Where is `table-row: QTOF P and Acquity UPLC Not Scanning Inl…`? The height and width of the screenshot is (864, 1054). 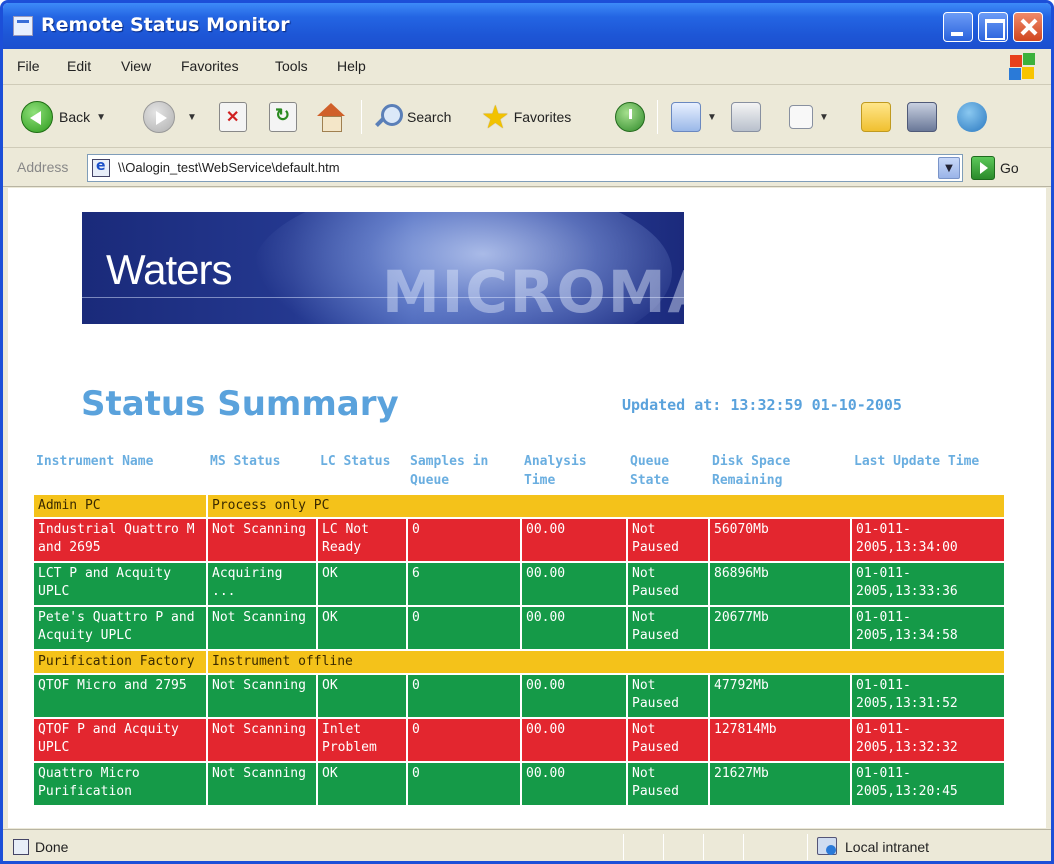
table-row: QTOF P and Acquity UPLC Not Scanning Inl… is located at coordinates (519, 740).